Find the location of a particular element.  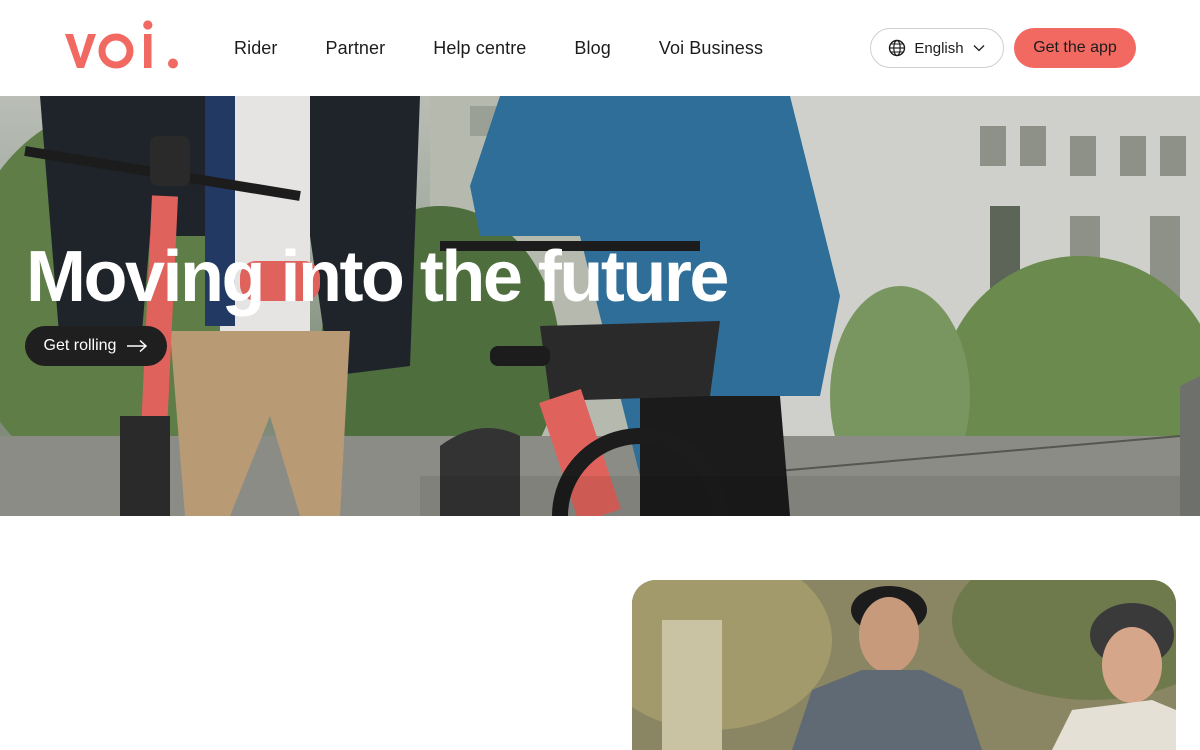

get-rolling-button: Get rolling is located at coordinates (96, 346).